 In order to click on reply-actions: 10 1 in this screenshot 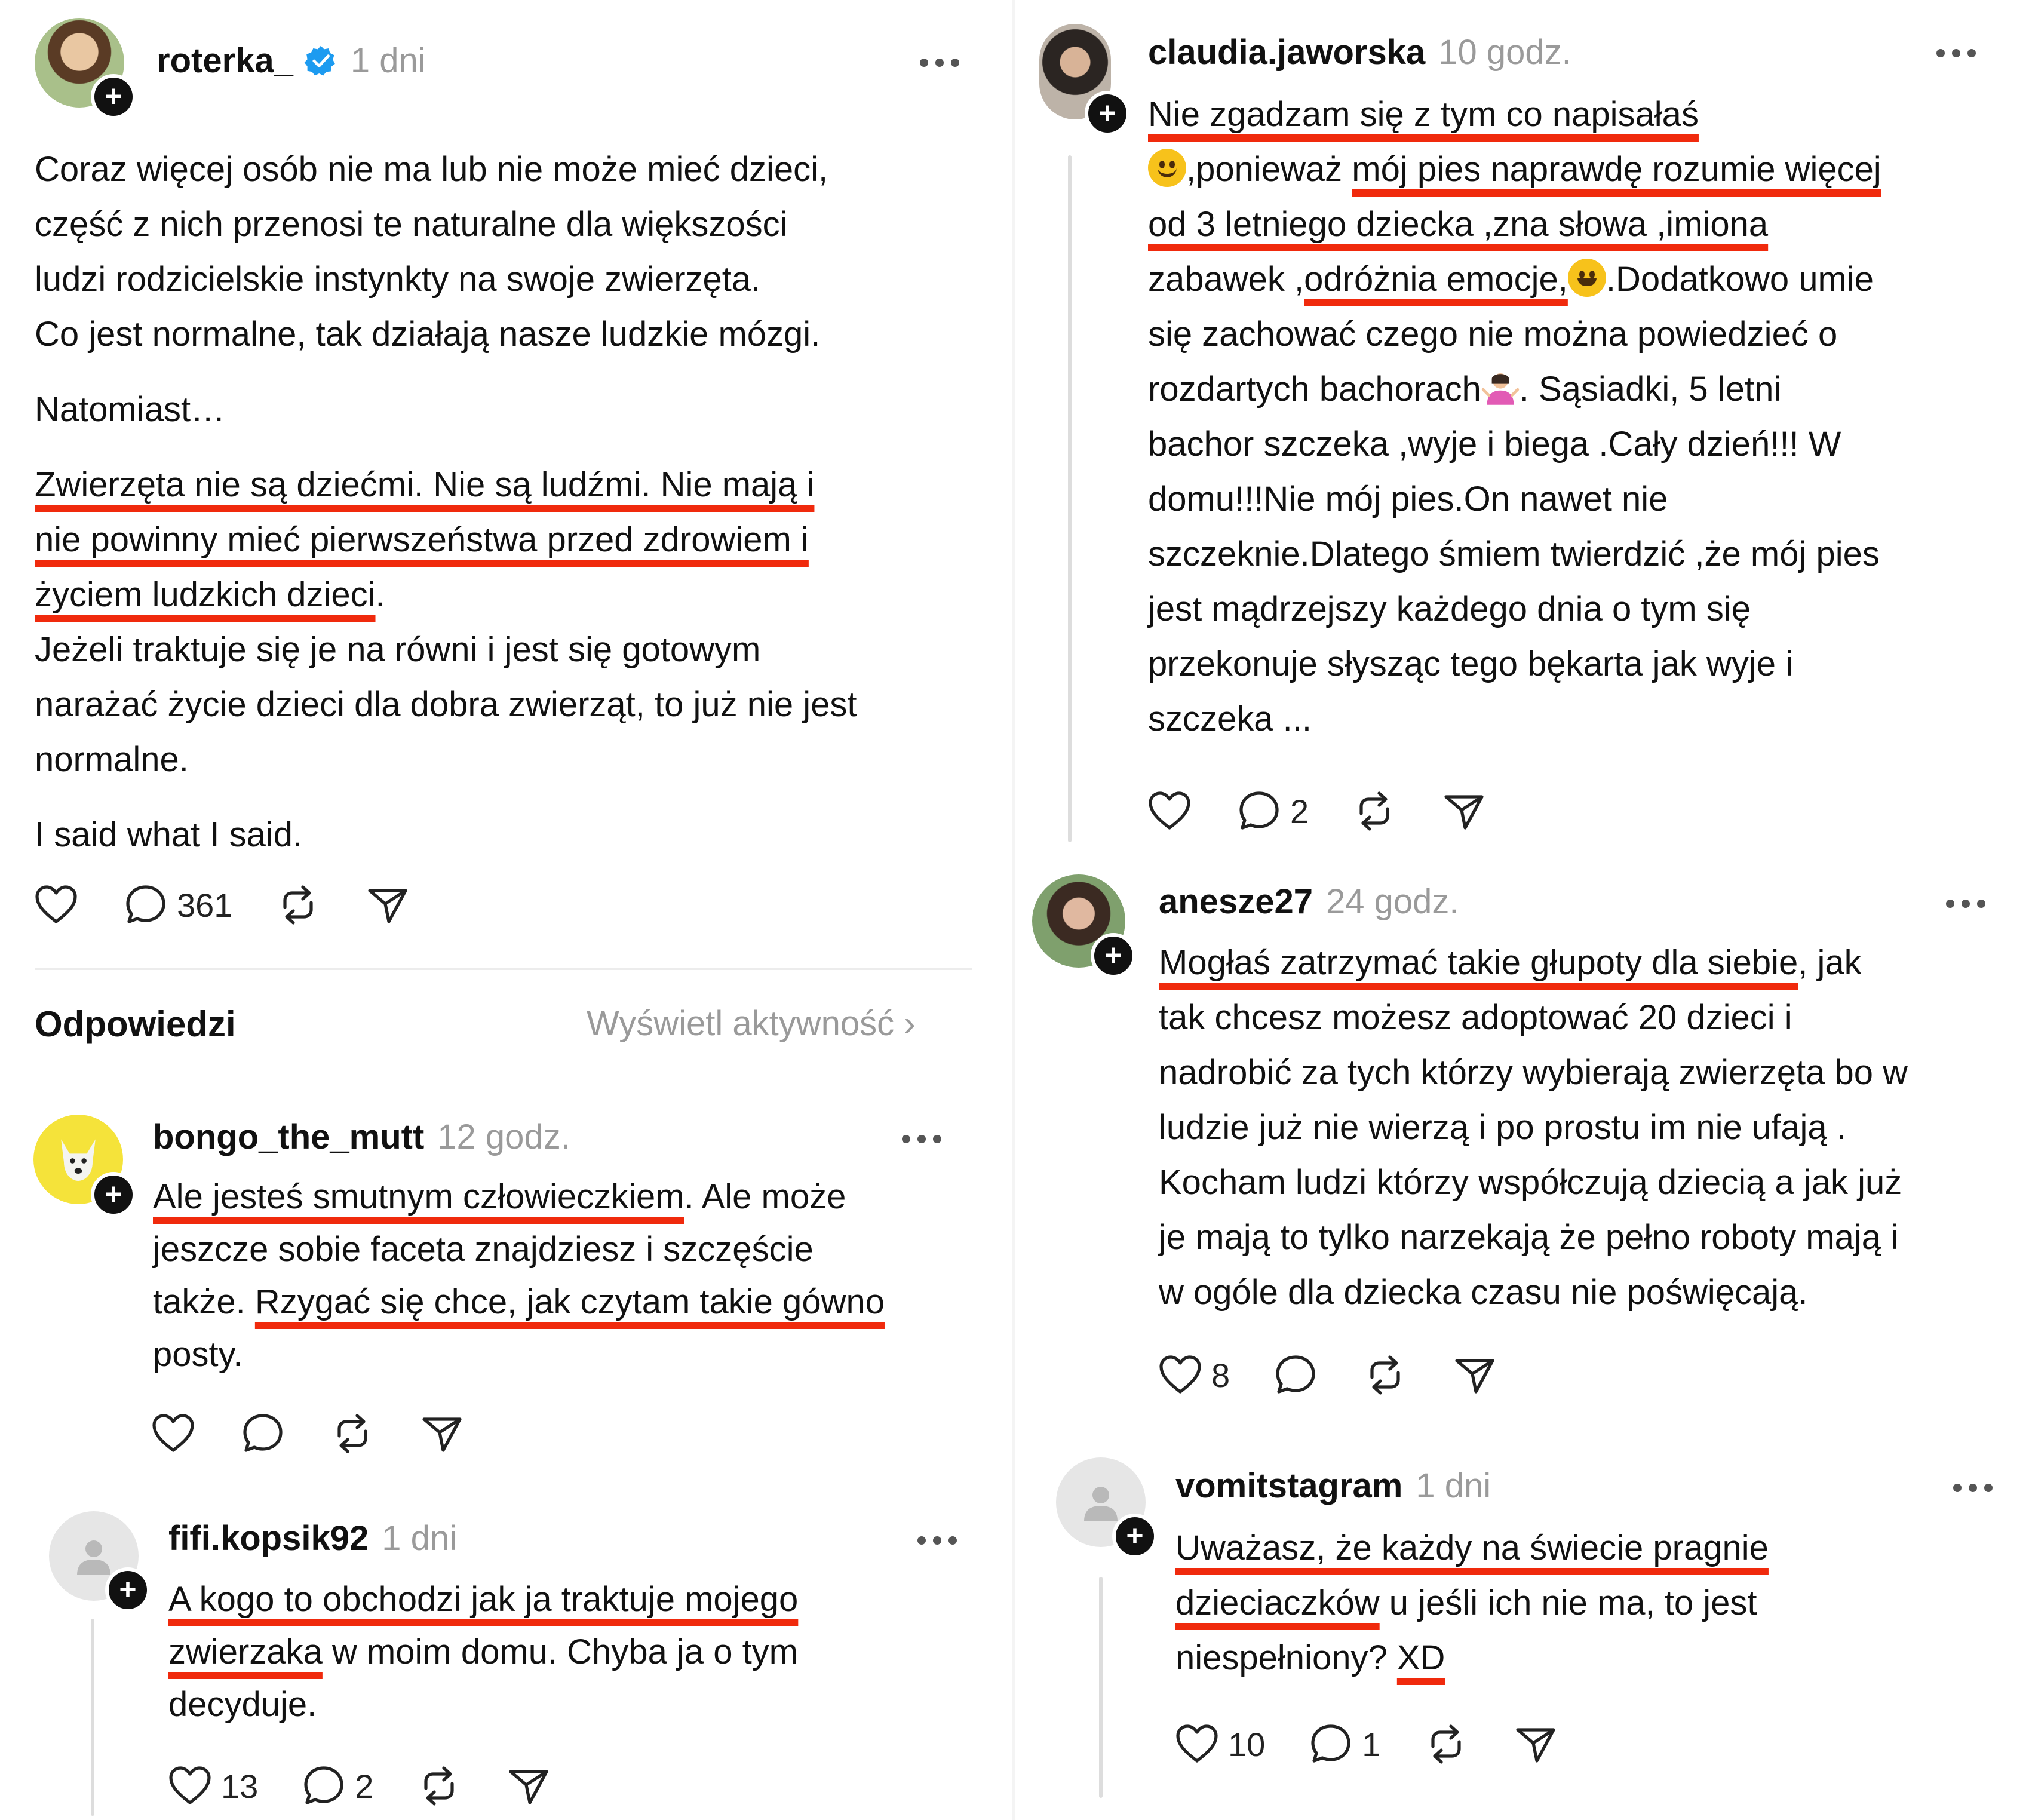, I will do `click(1387, 1744)`.